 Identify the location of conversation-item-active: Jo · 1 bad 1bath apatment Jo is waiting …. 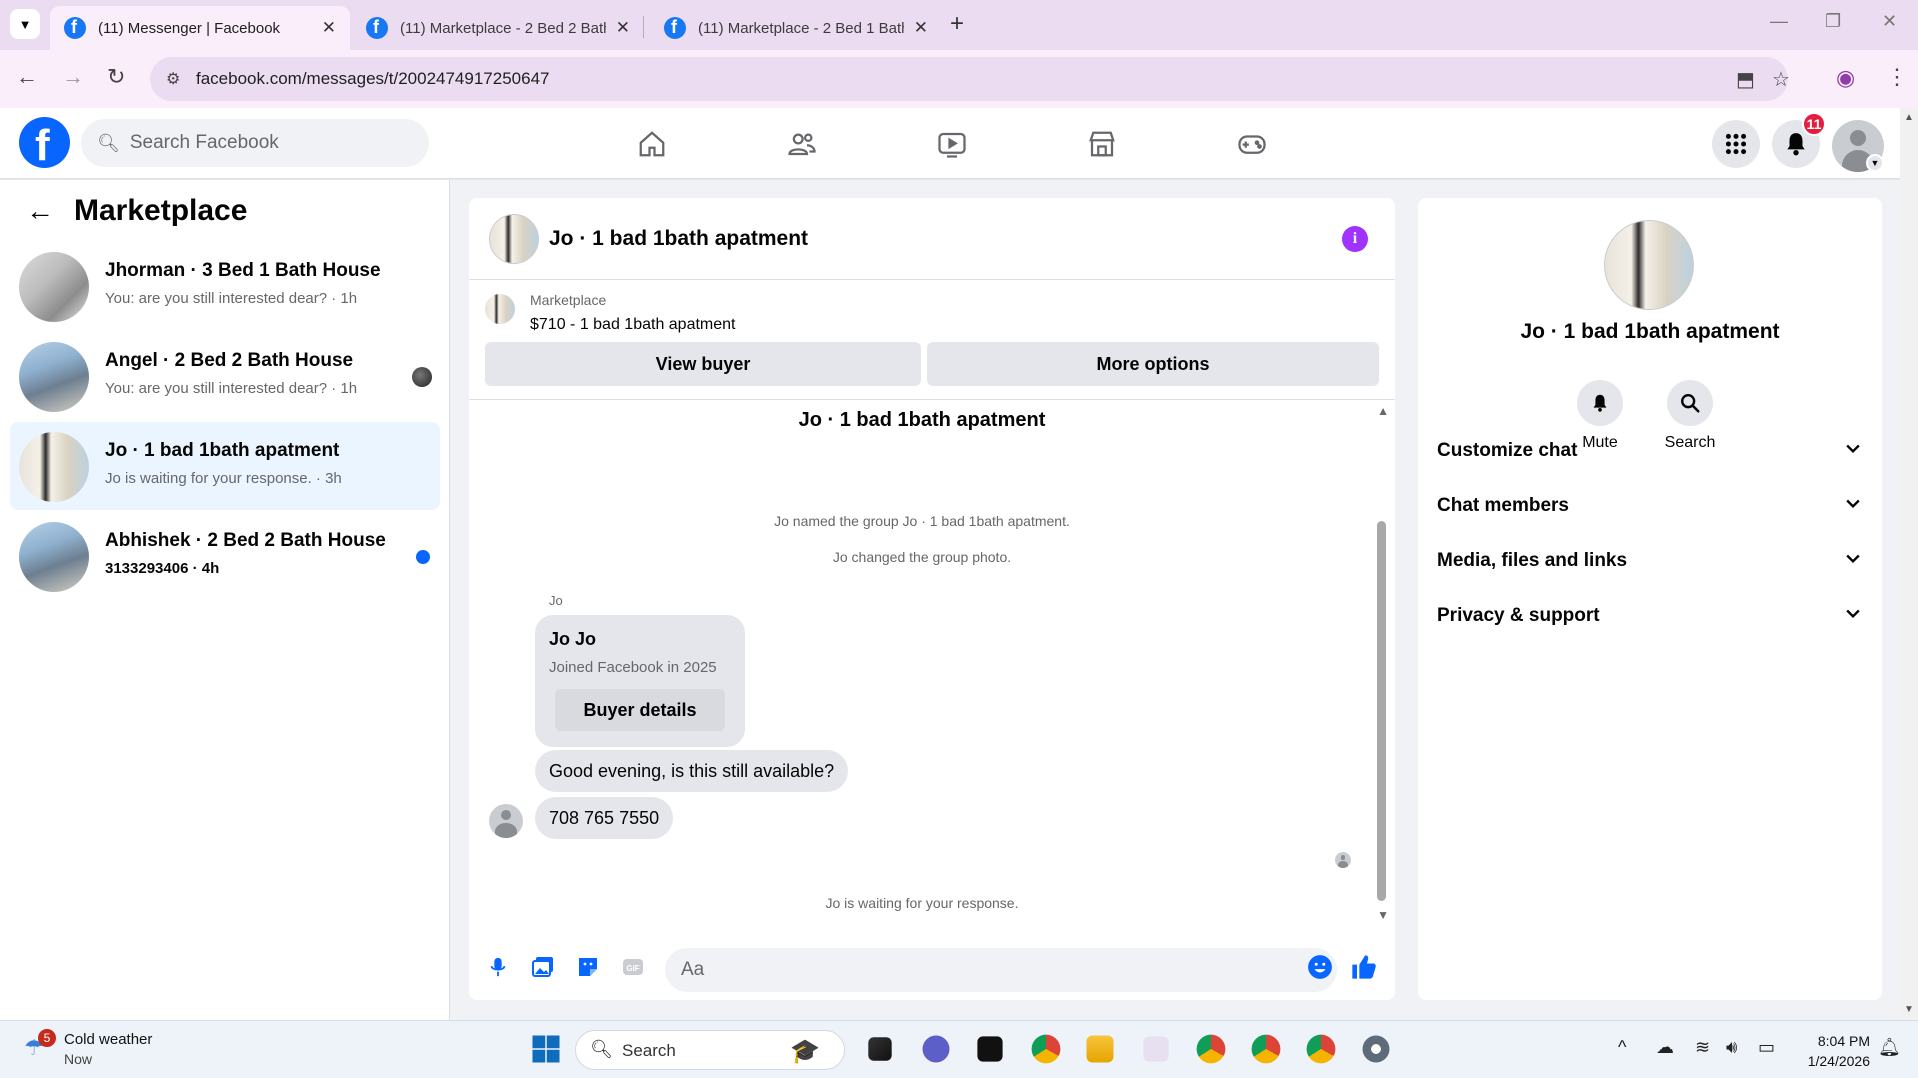
(225, 466).